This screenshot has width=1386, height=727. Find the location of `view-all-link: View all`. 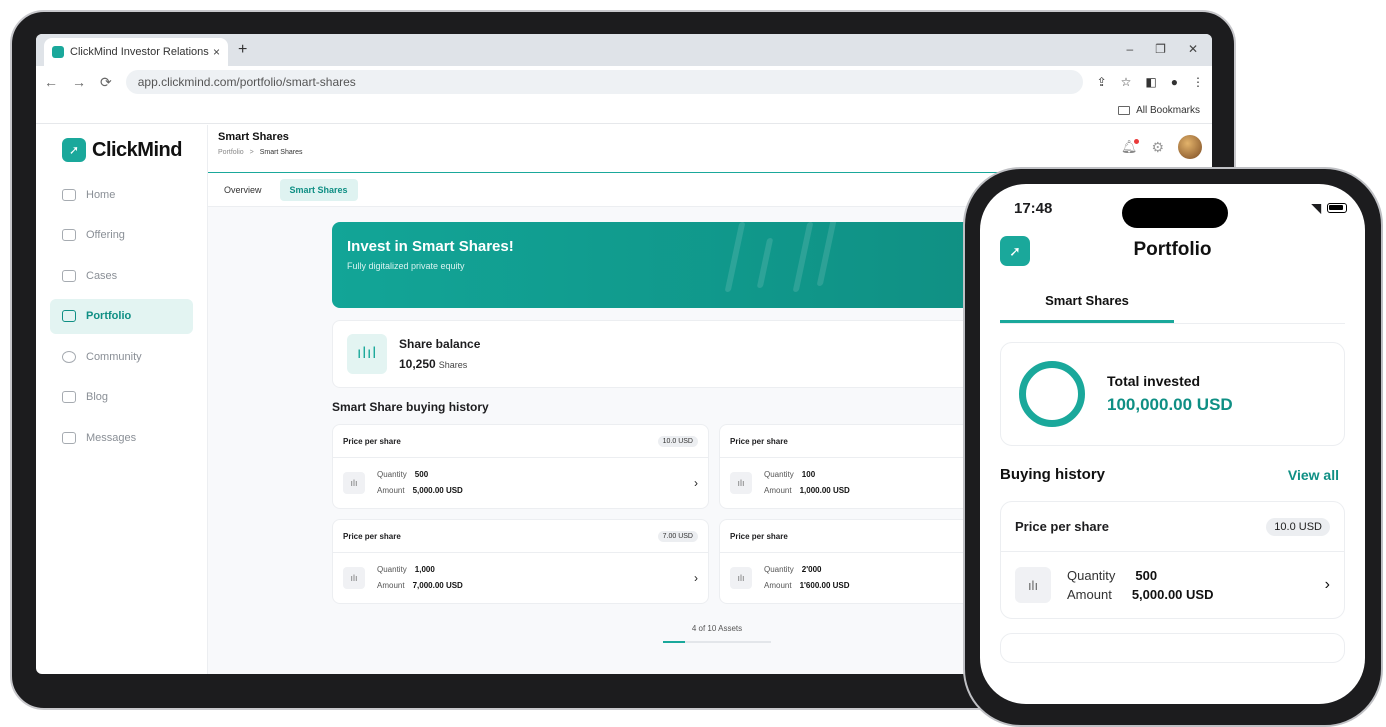

view-all-link: View all is located at coordinates (1313, 475).